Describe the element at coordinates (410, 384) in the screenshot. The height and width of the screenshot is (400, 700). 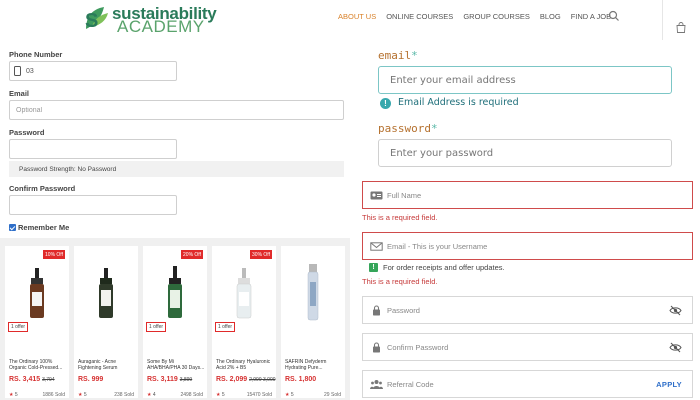
I see `referral-code-placeholder: Referral Code` at that location.